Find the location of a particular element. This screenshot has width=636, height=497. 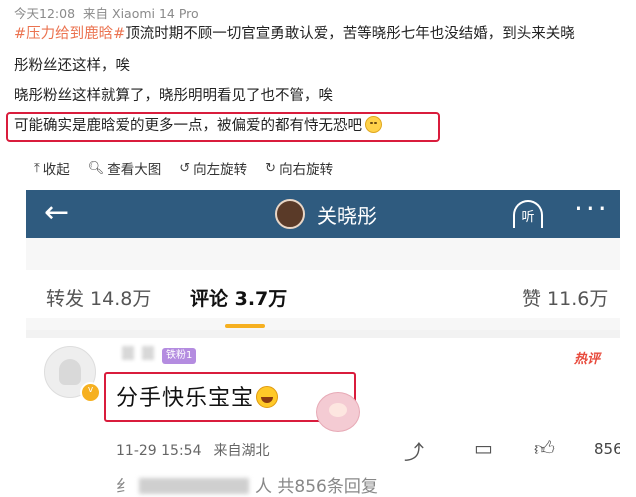

post-line-3: 晓彤粉丝这样就算了，晓彤明明看见了也不管，唉 is located at coordinates (173, 96).